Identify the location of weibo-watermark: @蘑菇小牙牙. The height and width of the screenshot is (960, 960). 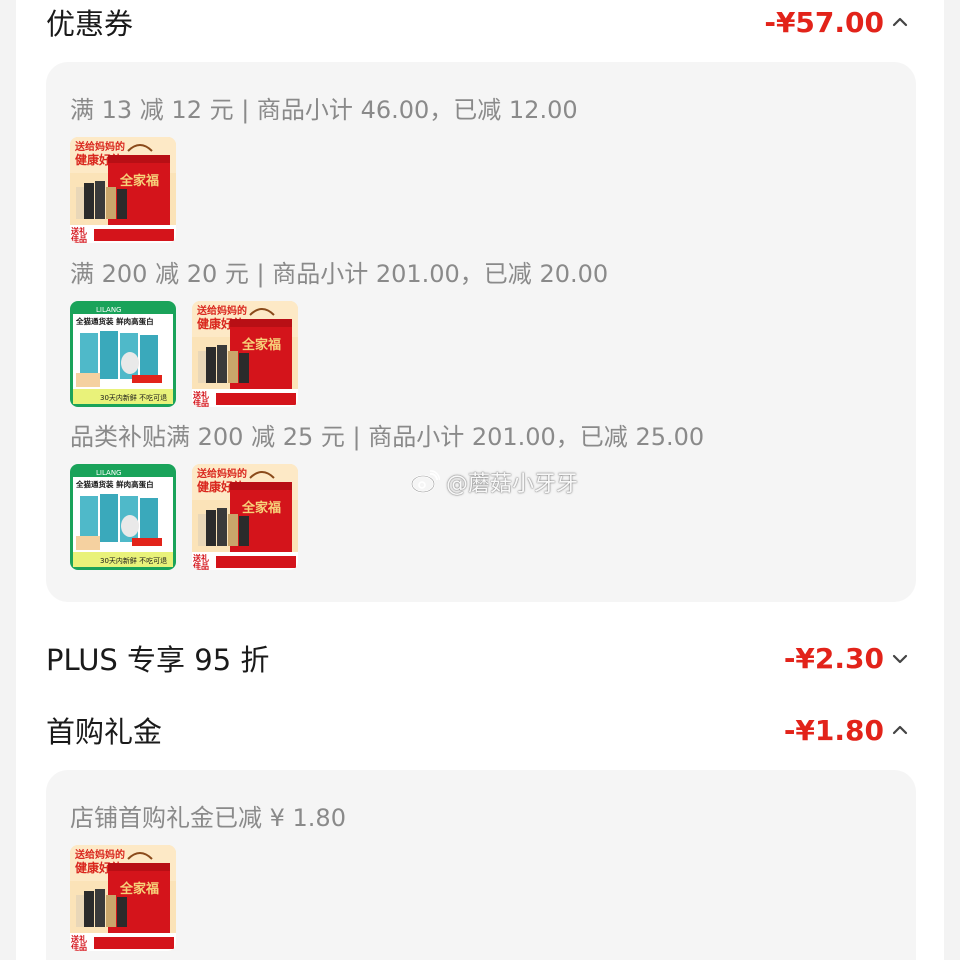
(494, 482).